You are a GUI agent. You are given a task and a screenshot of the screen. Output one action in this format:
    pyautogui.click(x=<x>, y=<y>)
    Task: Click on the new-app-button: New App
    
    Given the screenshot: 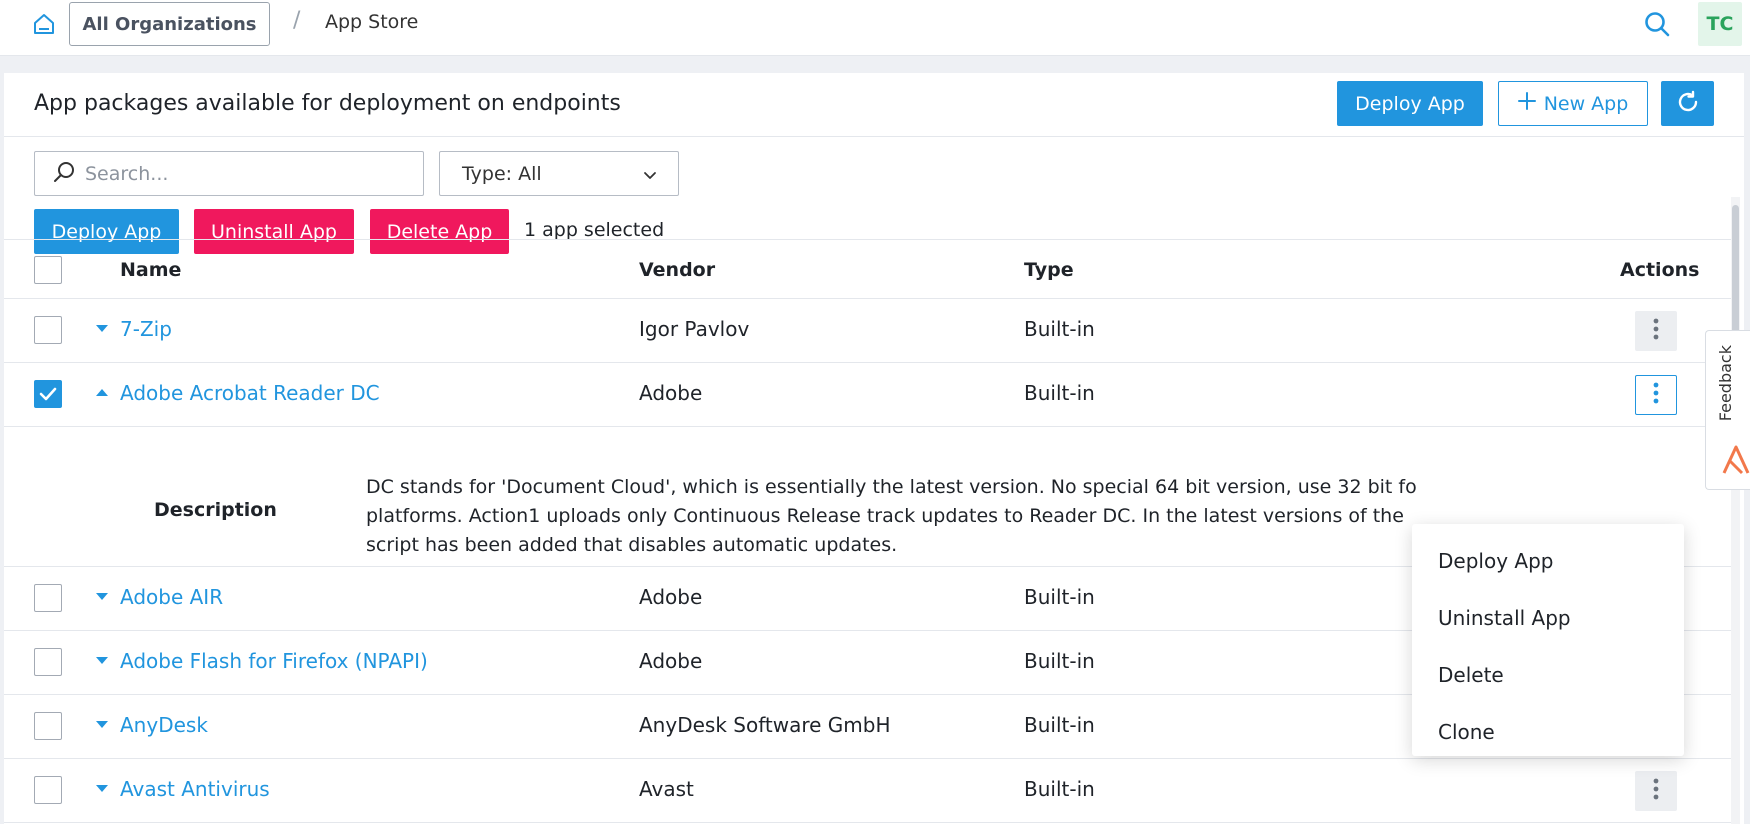 What is the action you would take?
    pyautogui.click(x=1573, y=103)
    